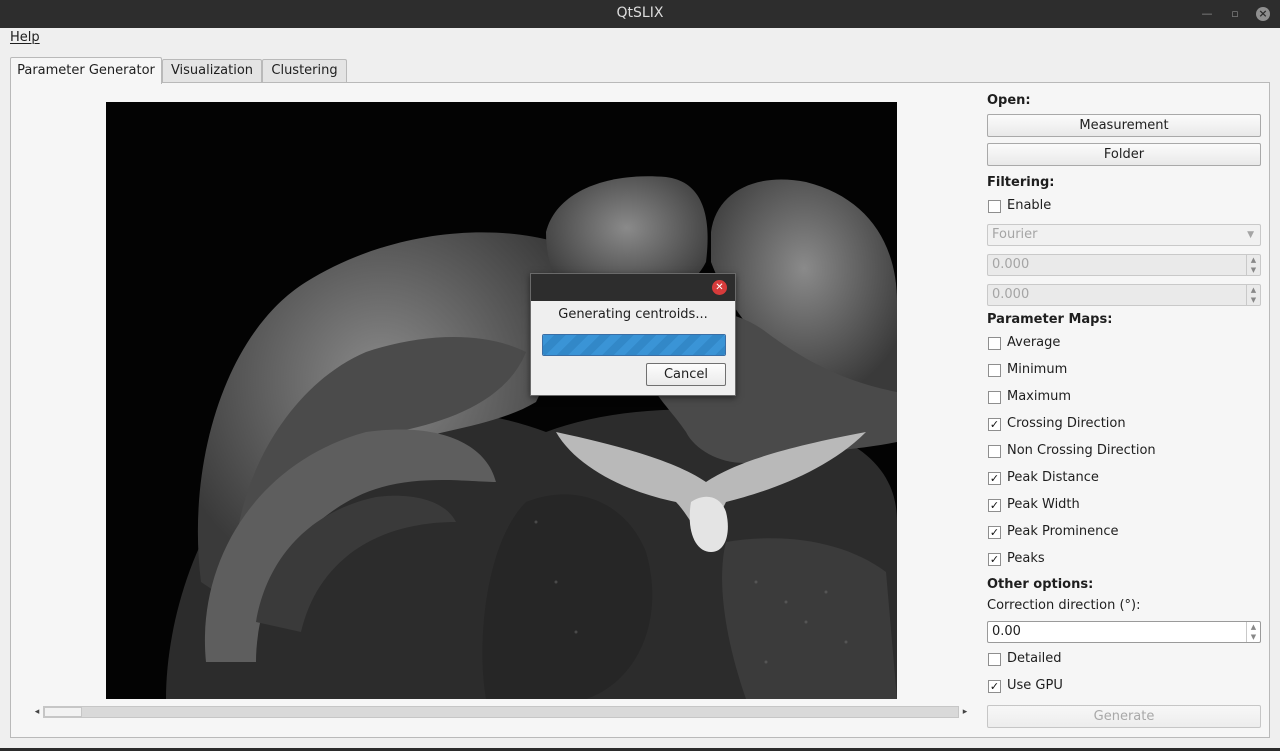 This screenshot has height=751, width=1280. What do you see at coordinates (1053, 477) in the screenshot?
I see `param-map-label: Peak Distance` at bounding box center [1053, 477].